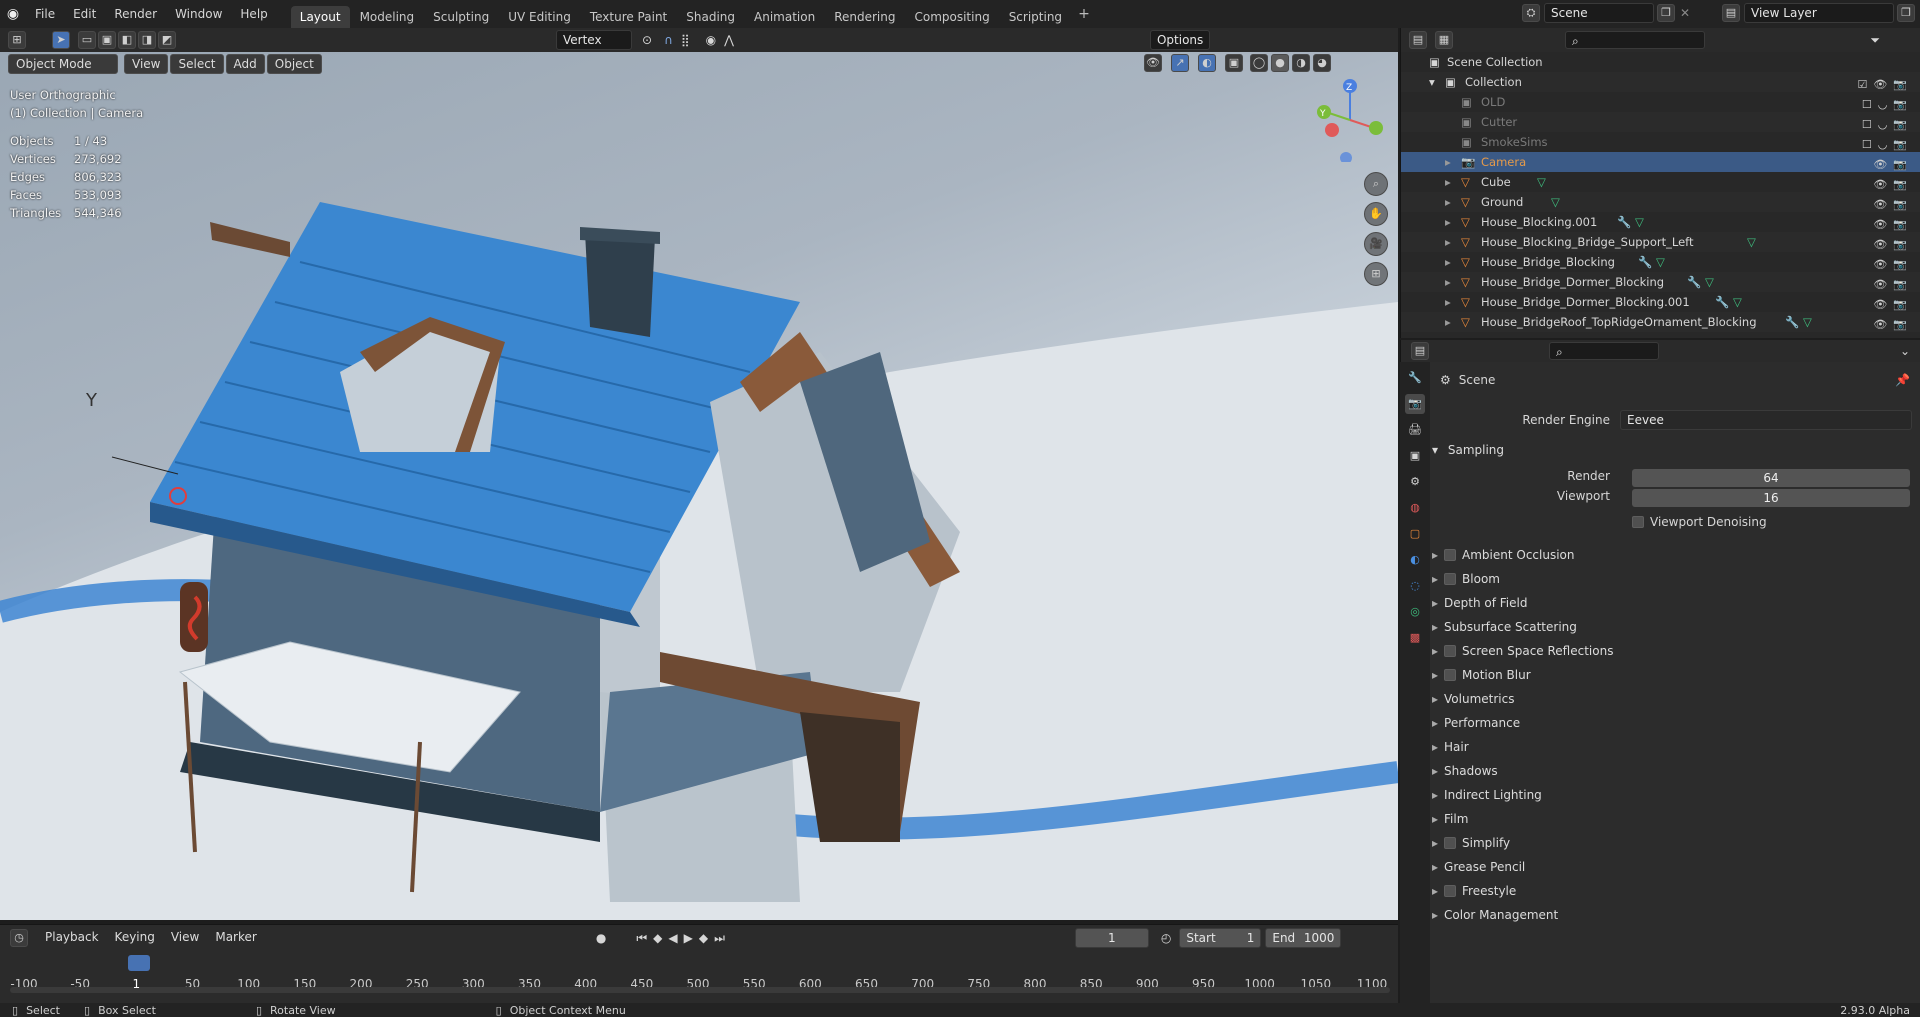 Image resolution: width=1920 pixels, height=1017 pixels. I want to click on panel-simplify: ▸ Simplify, so click(1672, 843).